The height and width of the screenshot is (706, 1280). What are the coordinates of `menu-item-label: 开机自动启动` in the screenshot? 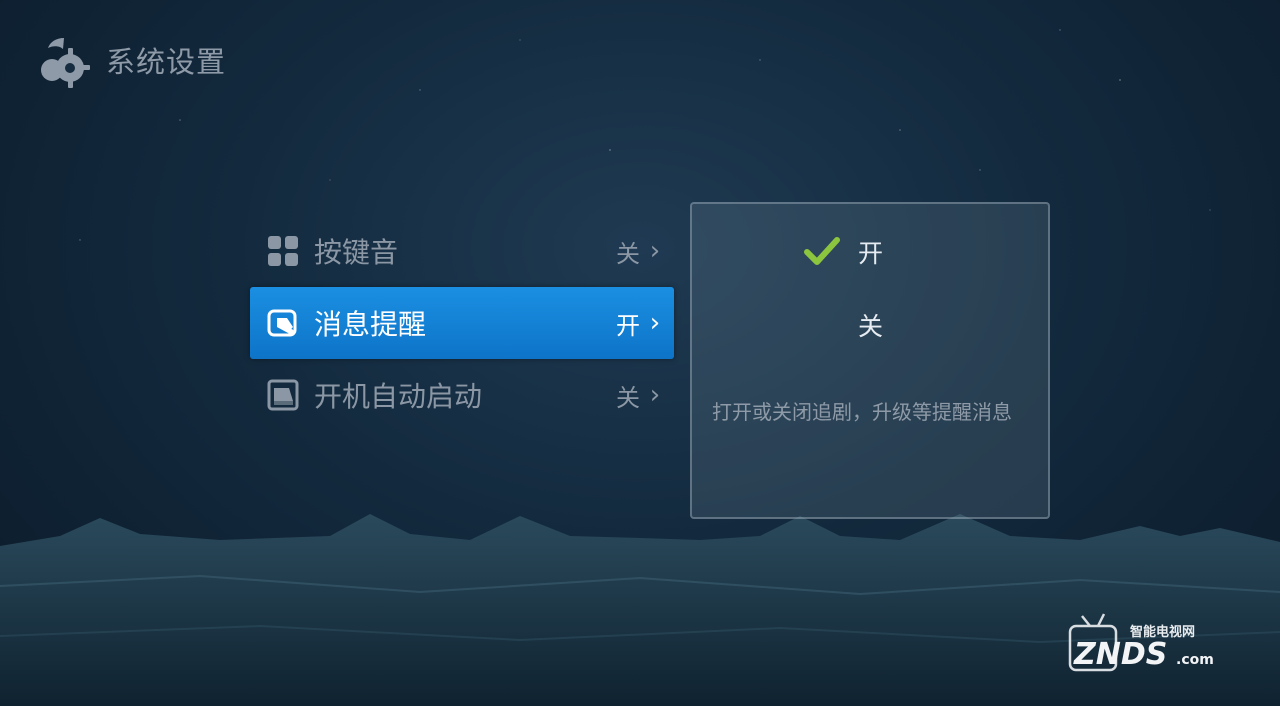 It's located at (398, 396).